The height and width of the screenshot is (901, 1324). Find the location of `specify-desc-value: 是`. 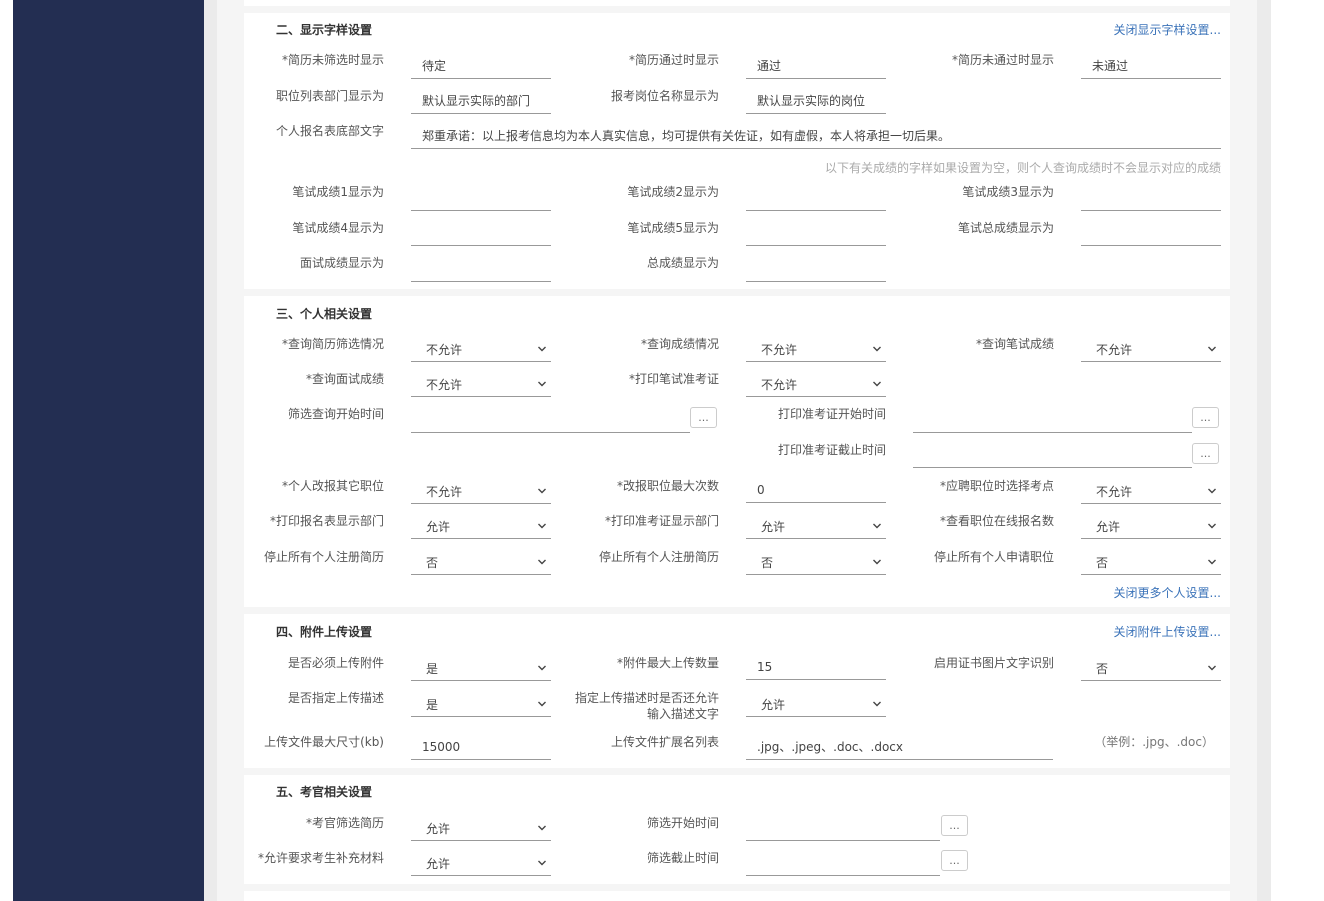

specify-desc-value: 是 is located at coordinates (432, 705).